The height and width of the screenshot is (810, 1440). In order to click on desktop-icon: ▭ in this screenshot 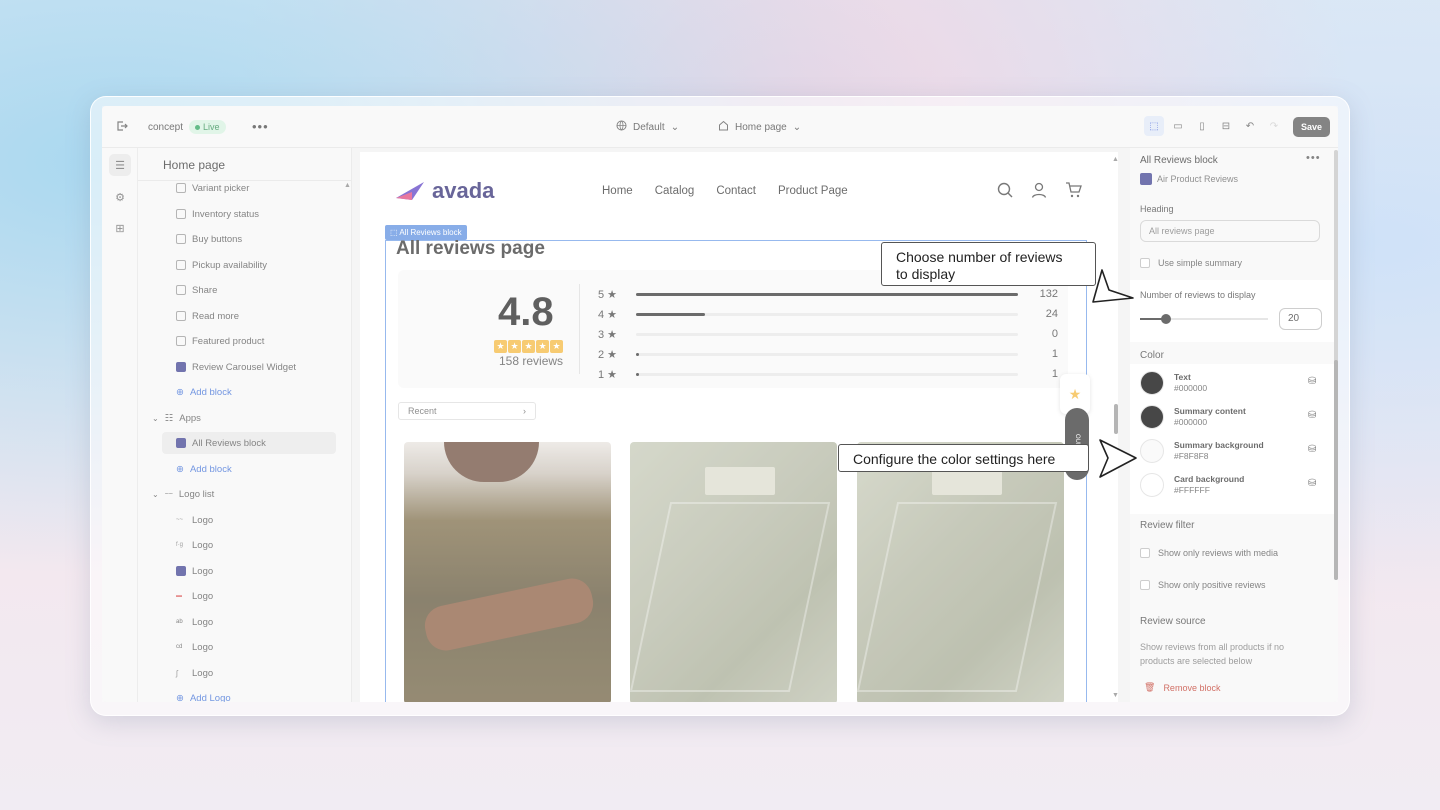, I will do `click(1178, 126)`.